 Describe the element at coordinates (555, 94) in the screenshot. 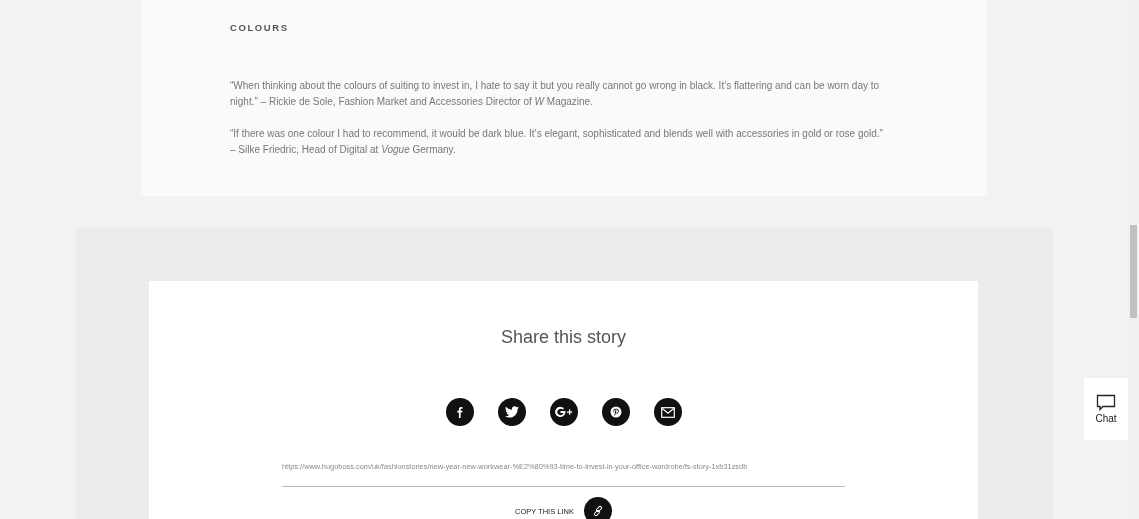

I see `quote-paragraph: “When thinking about the colours of suiting to invest in, I hate to say it but you really cannot go wrong in black. It’s flattering and can be worn day to night.” – Rickie de Sole, Fashion Market and Accessories Director of W Magazine.` at that location.